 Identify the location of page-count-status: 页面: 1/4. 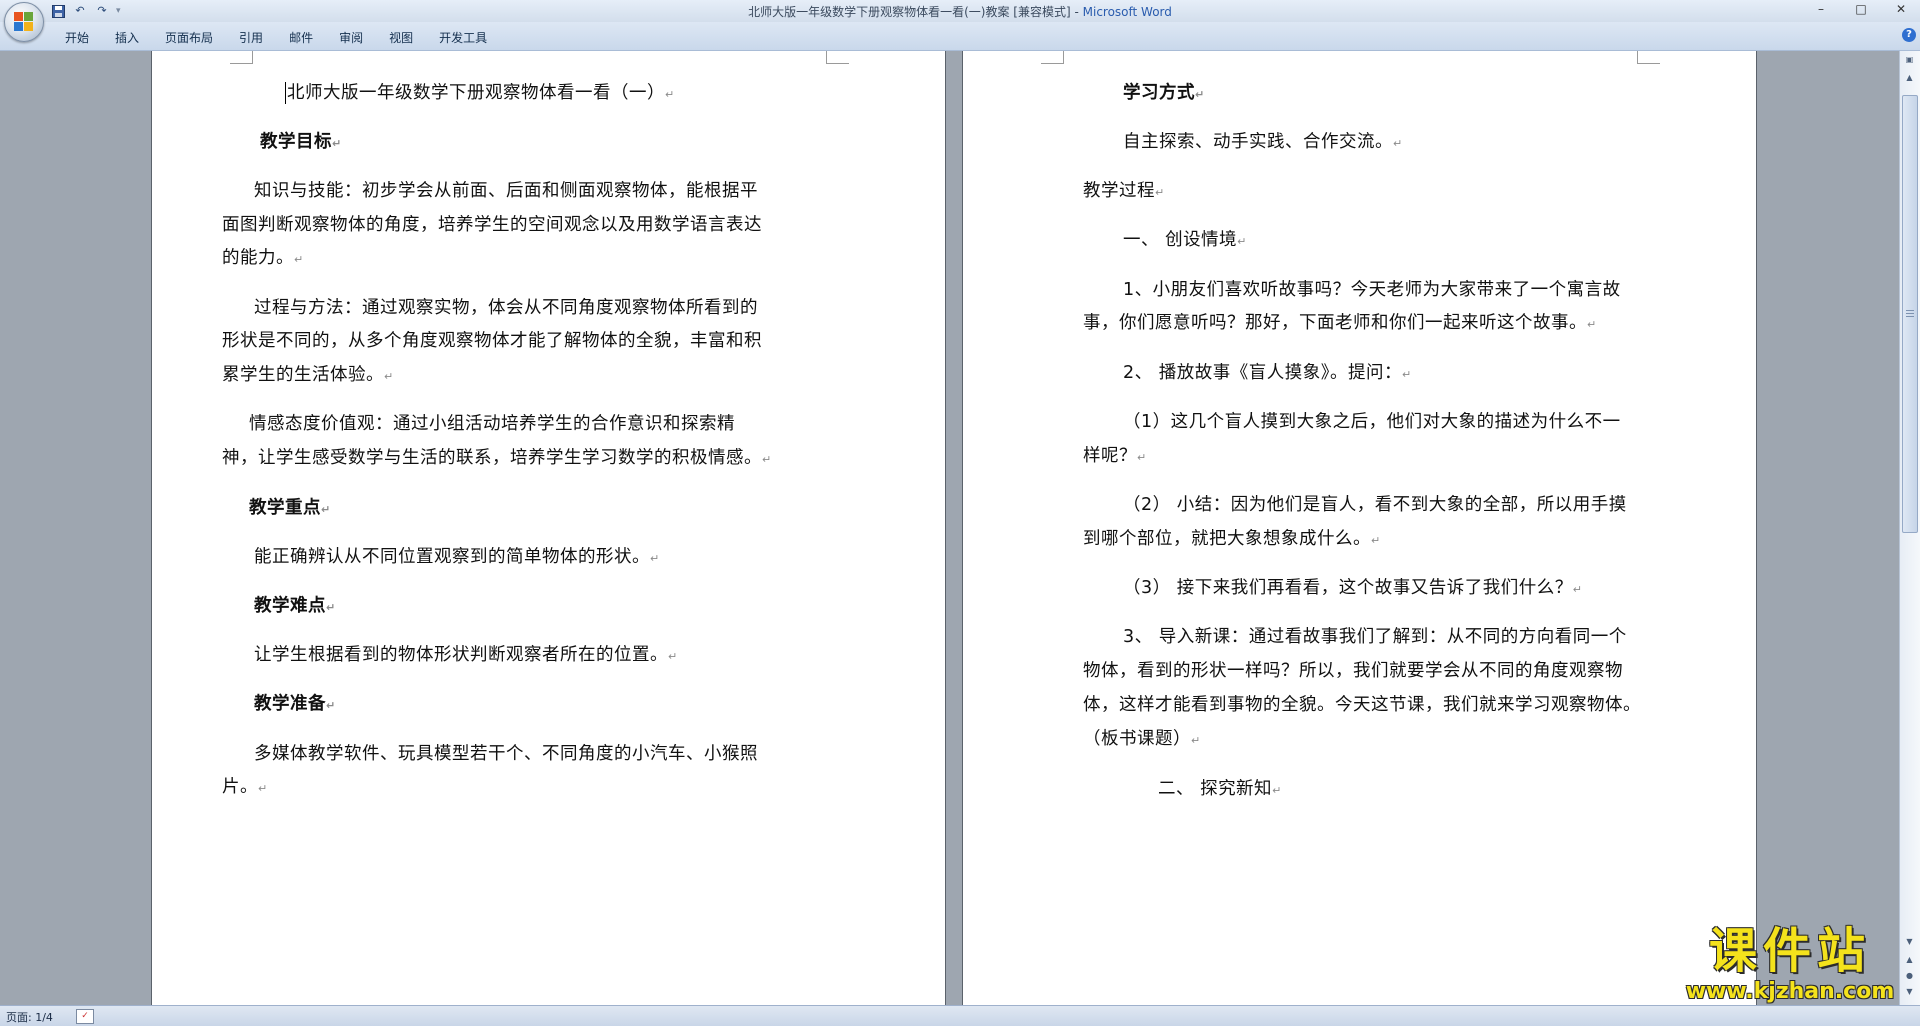
(29, 1017).